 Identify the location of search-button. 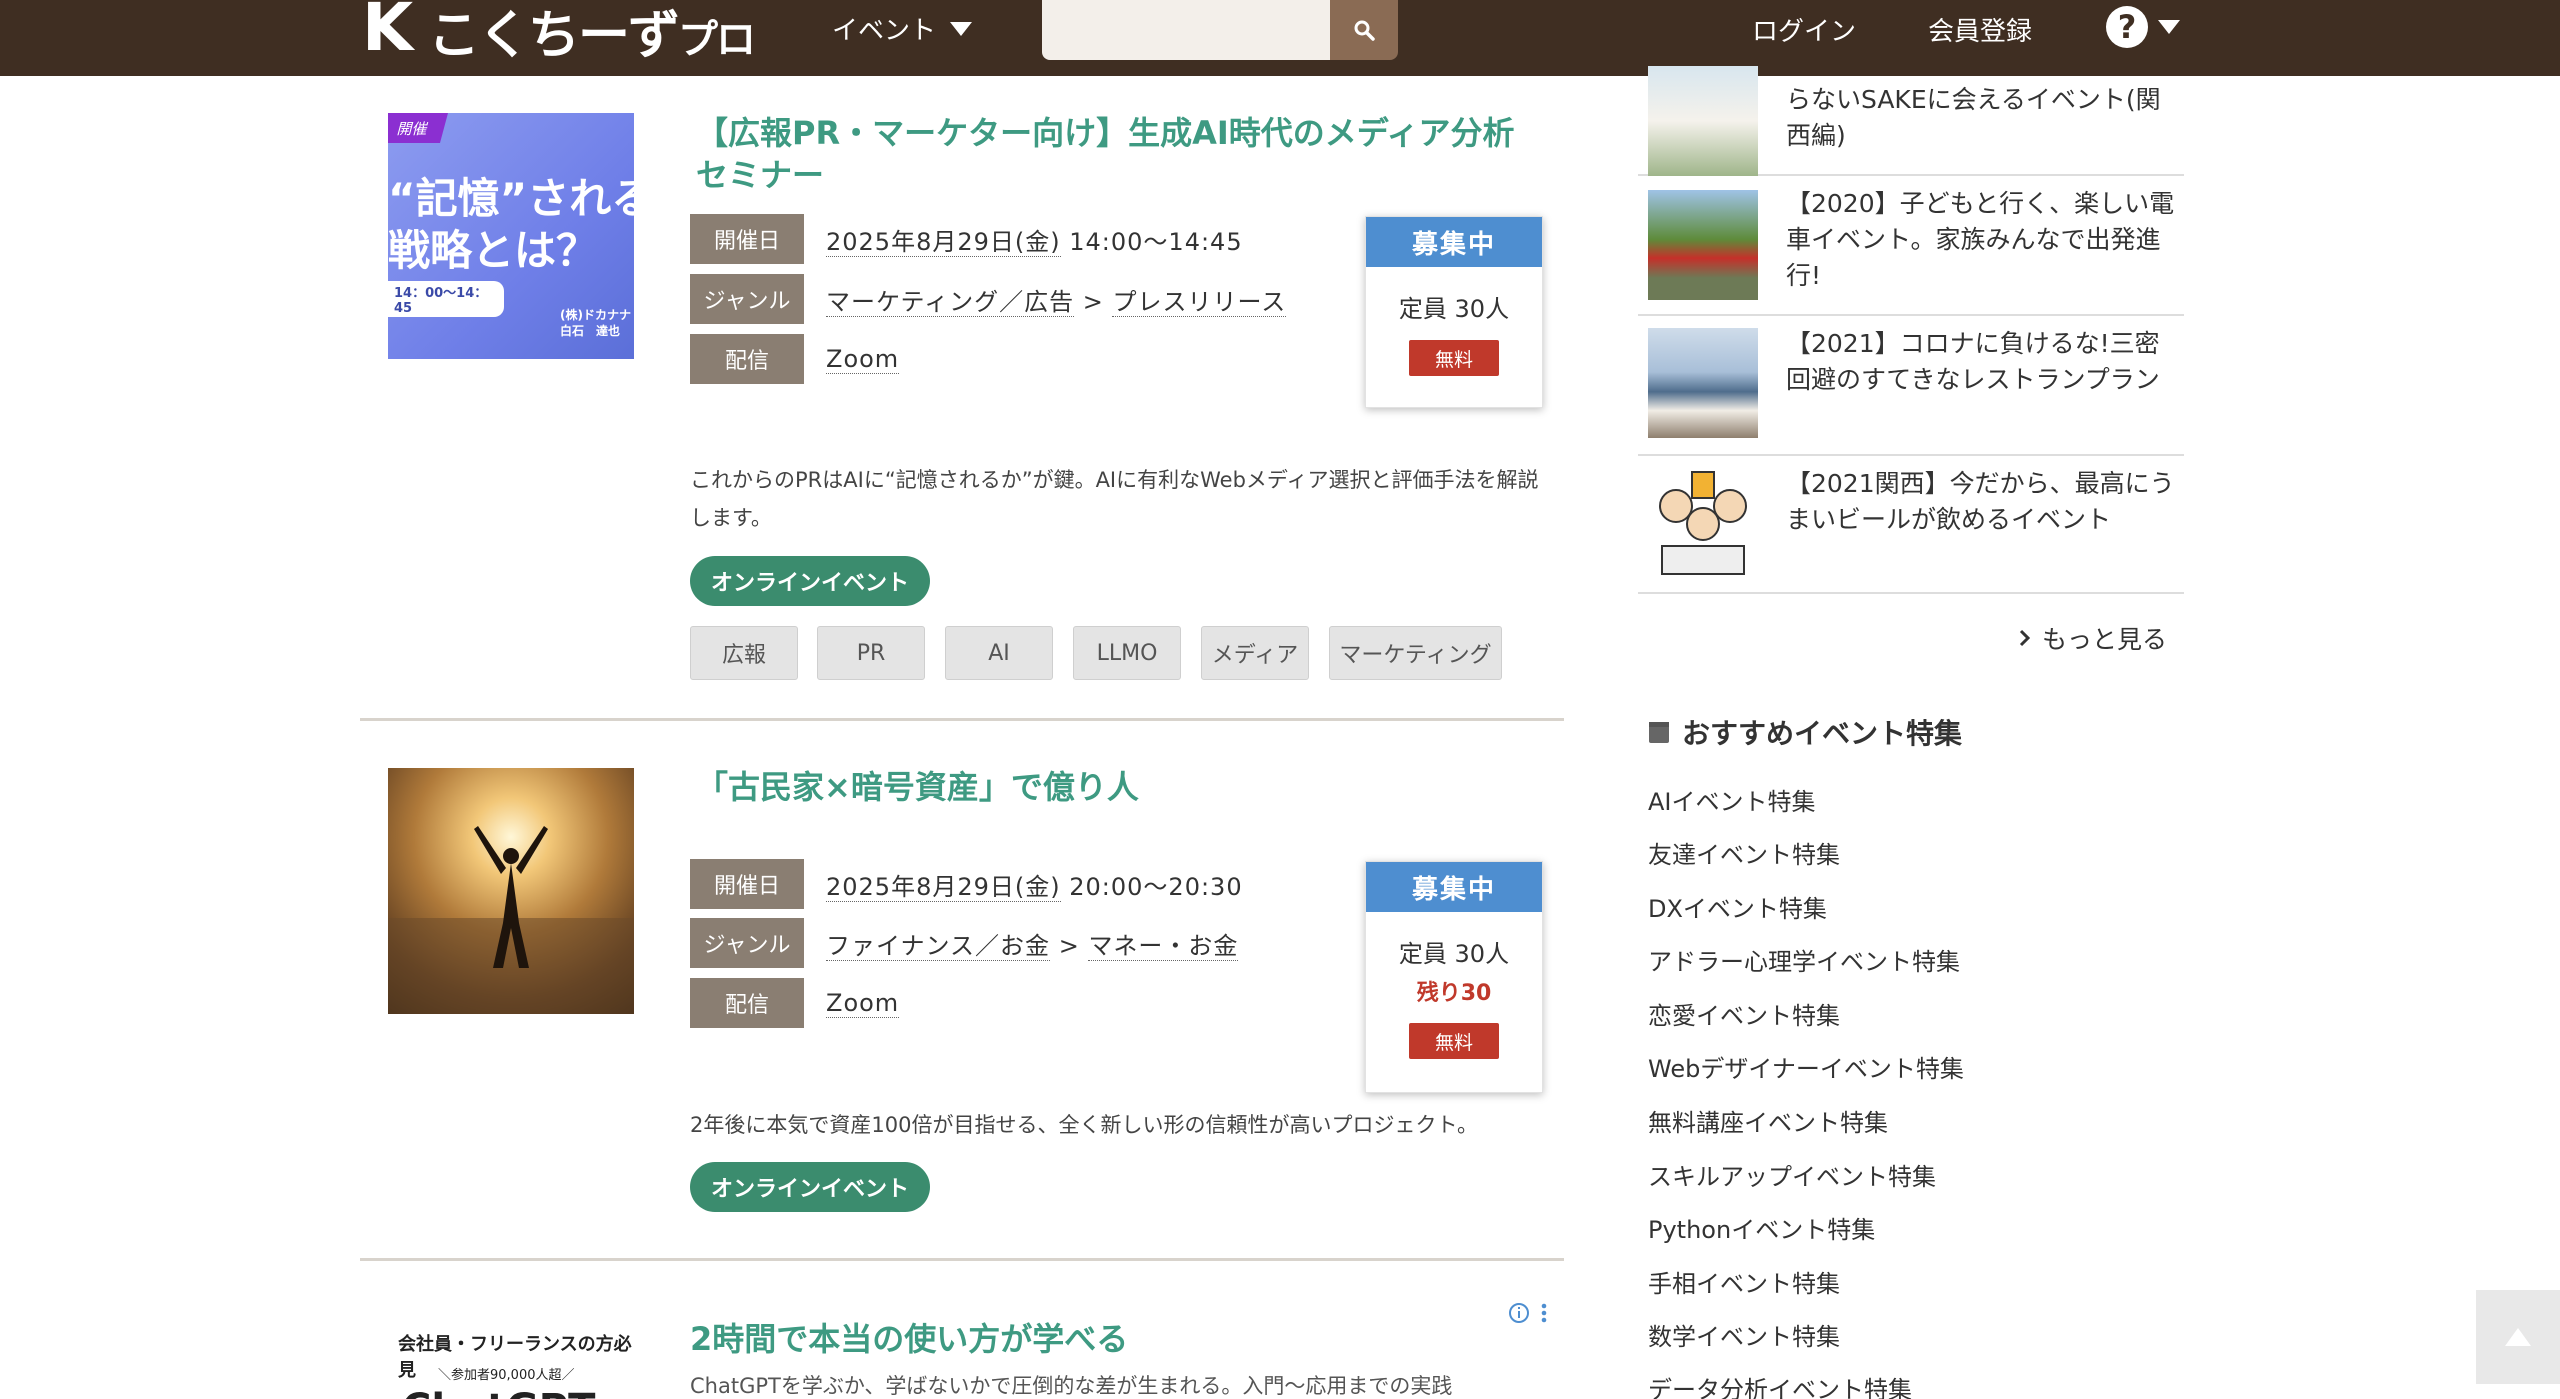
(1364, 30).